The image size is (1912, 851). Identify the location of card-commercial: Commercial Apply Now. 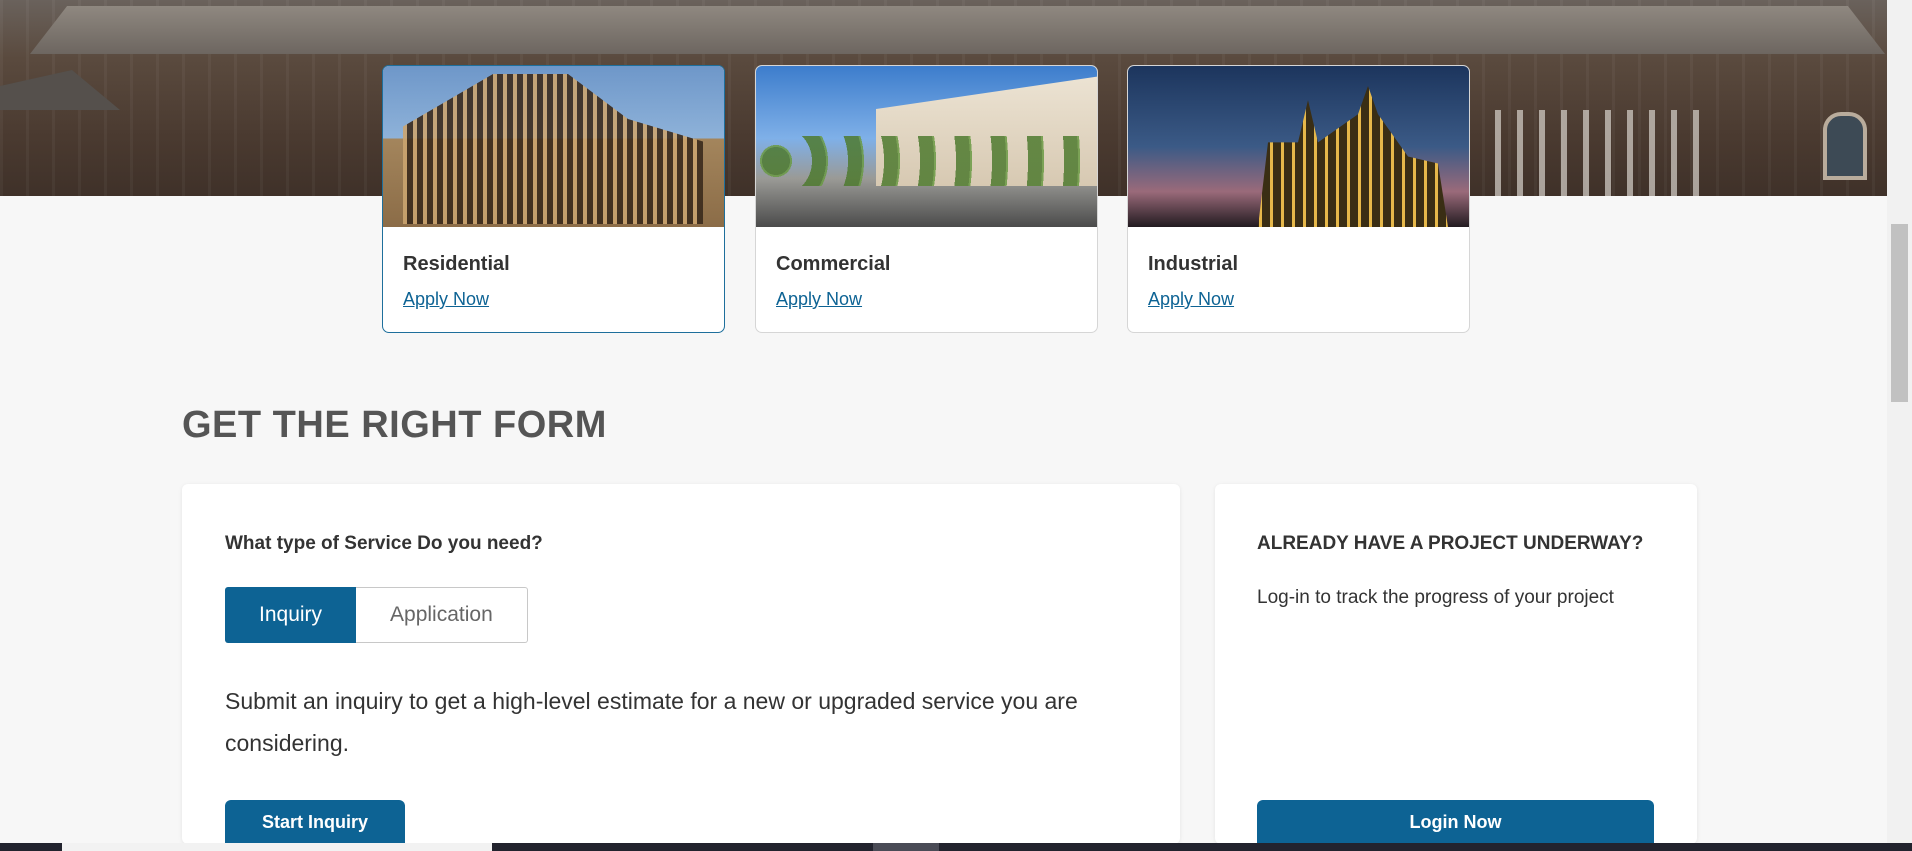
(926, 199).